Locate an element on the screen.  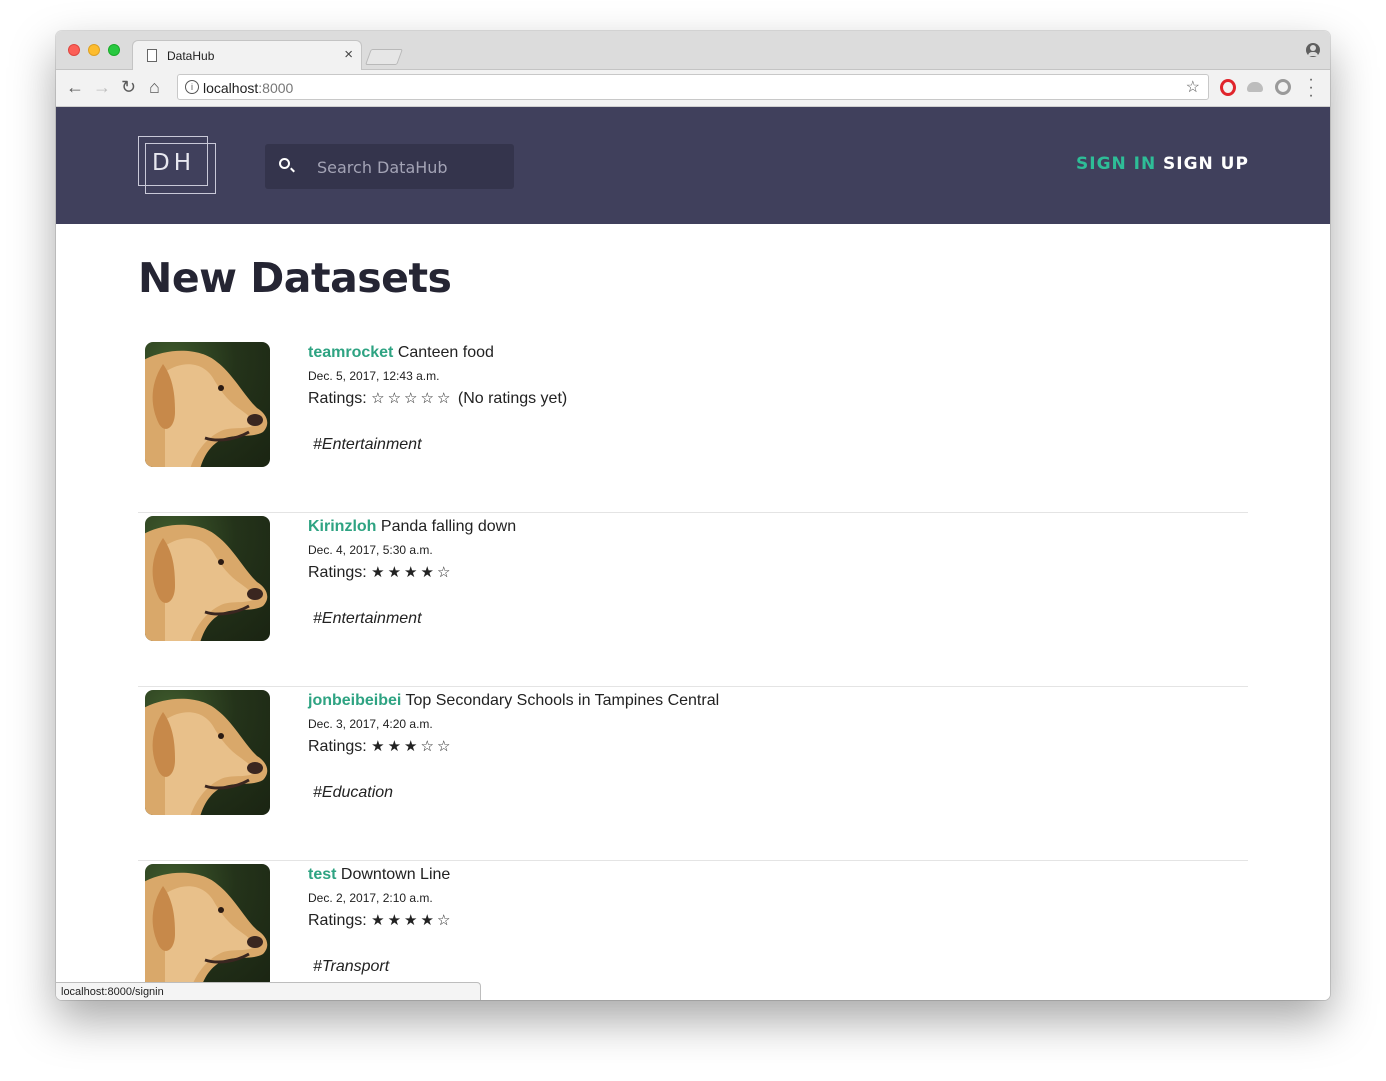
dataset-date: Dec. 3, 2017, 4:20 a.m. is located at coordinates (370, 724).